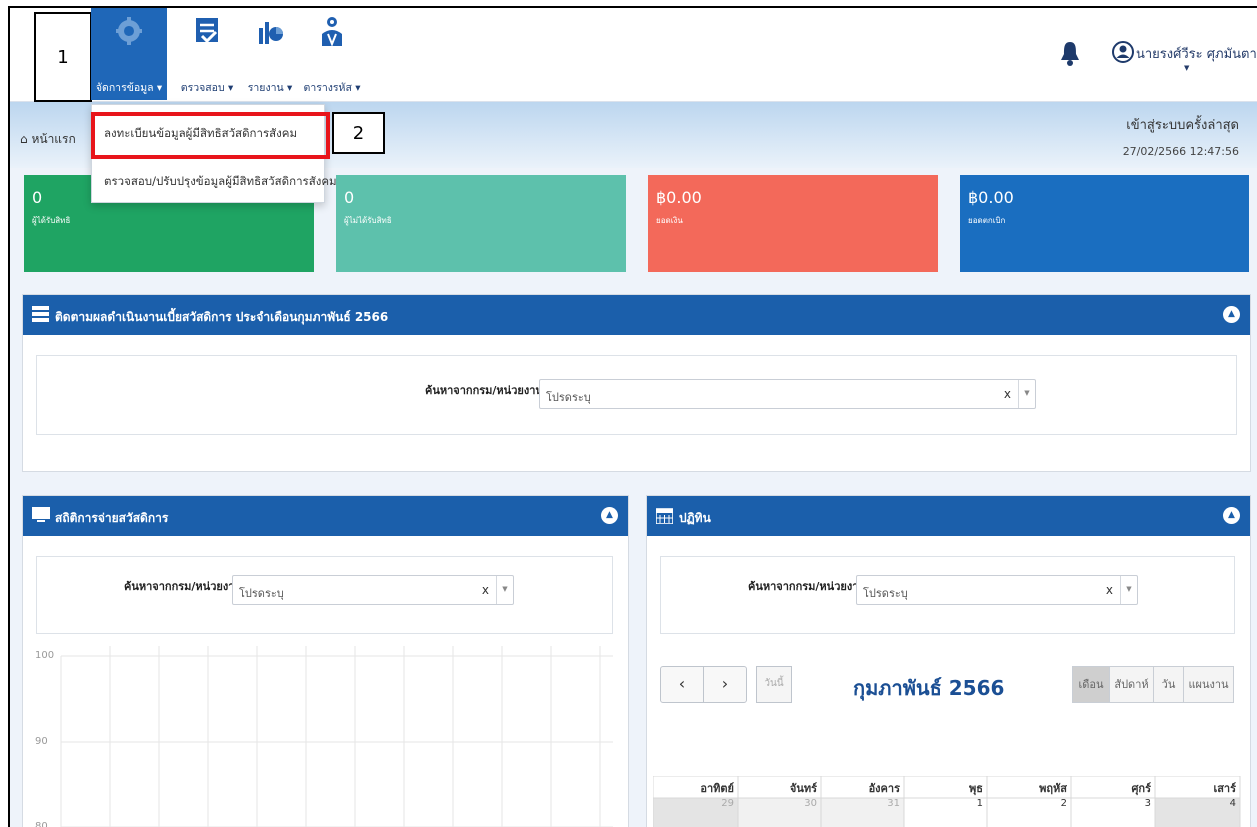  Describe the element at coordinates (976, 788) in the screenshot. I see `weekday-wed: พุธ` at that location.